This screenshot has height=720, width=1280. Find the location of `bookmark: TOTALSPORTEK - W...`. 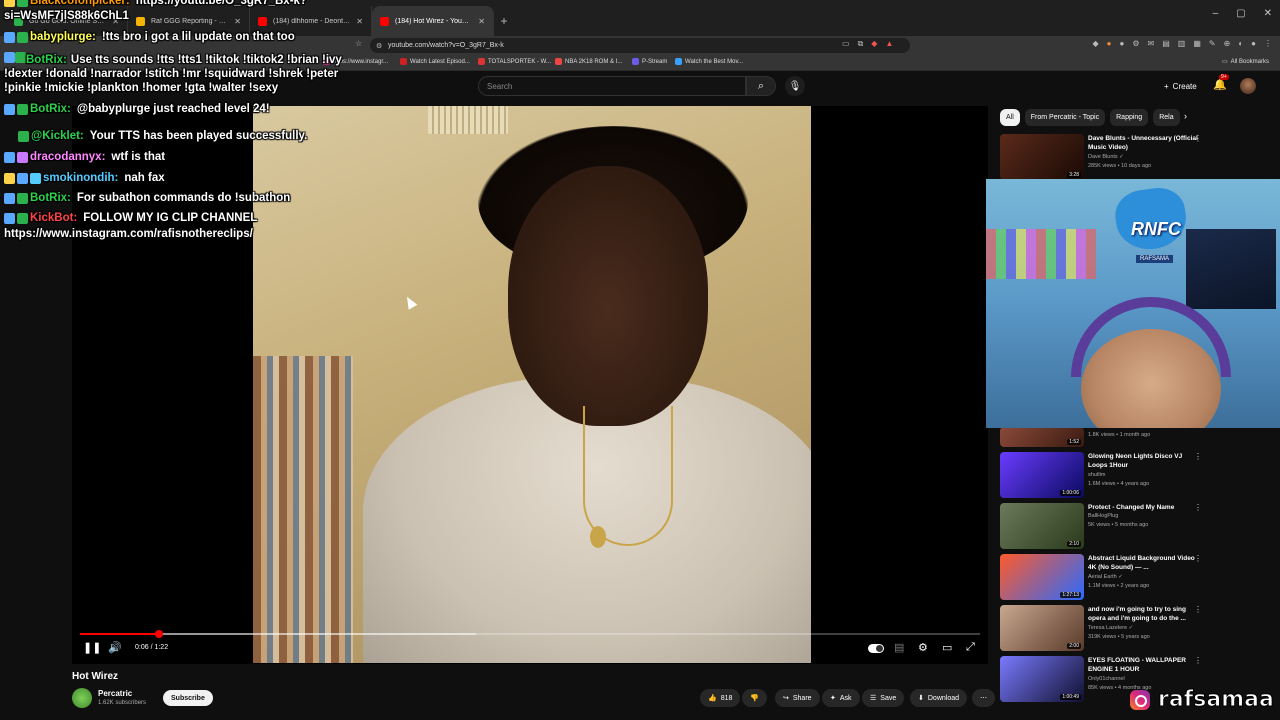

bookmark: TOTALSPORTEK - W... is located at coordinates (514, 61).